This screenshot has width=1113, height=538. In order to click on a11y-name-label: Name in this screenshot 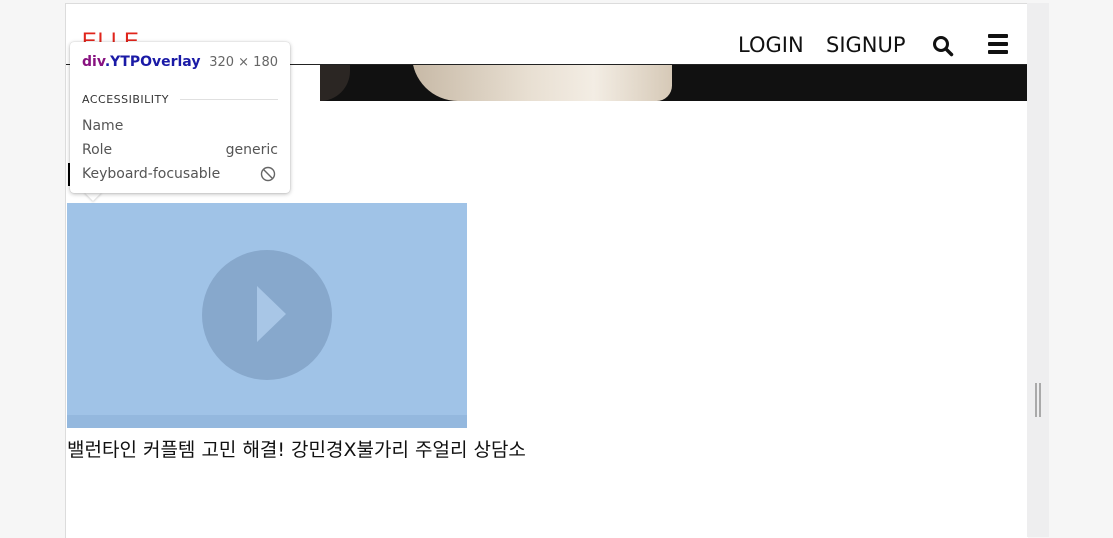, I will do `click(103, 126)`.